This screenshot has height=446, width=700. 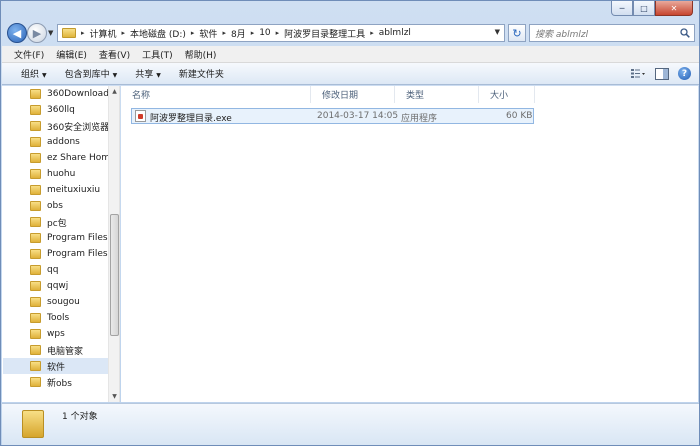 What do you see at coordinates (55, 302) in the screenshot?
I see `tree-item: sougou` at bounding box center [55, 302].